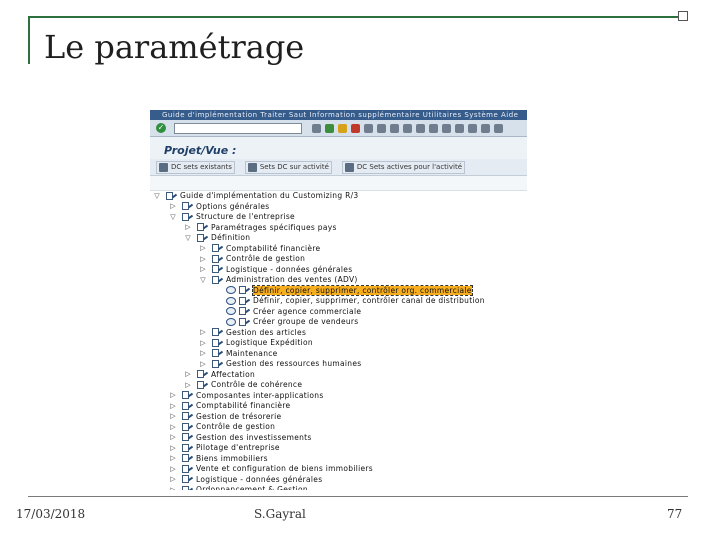 This screenshot has width=720, height=540. Describe the element at coordinates (232, 206) in the screenshot. I see `tree-node-label: Options générales` at that location.